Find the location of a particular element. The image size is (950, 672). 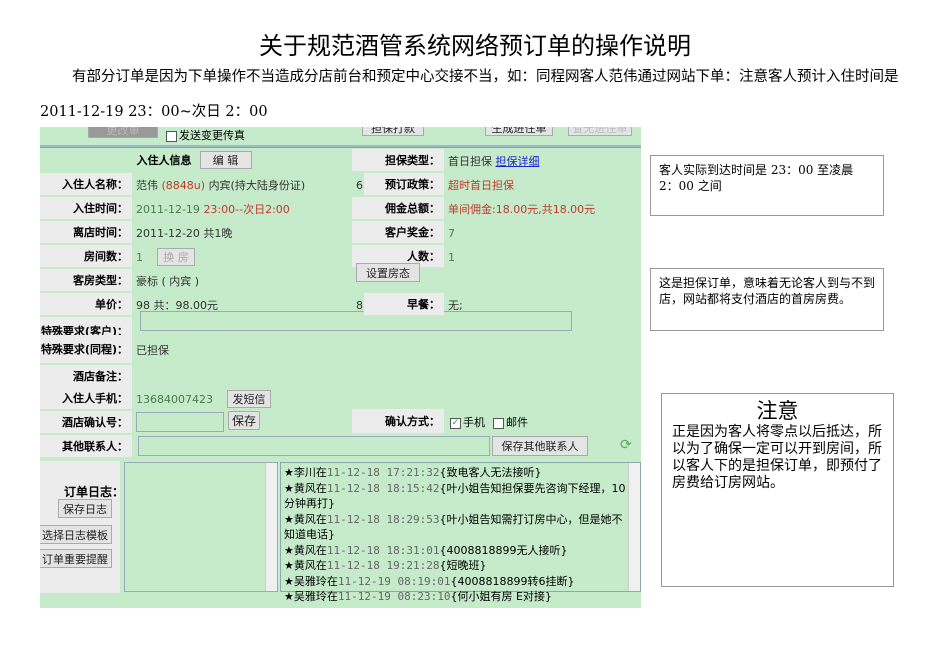

log-entry: ★黄风在11-12-18 18:31:01{4008818899无人接听} is located at coordinates (455, 551).